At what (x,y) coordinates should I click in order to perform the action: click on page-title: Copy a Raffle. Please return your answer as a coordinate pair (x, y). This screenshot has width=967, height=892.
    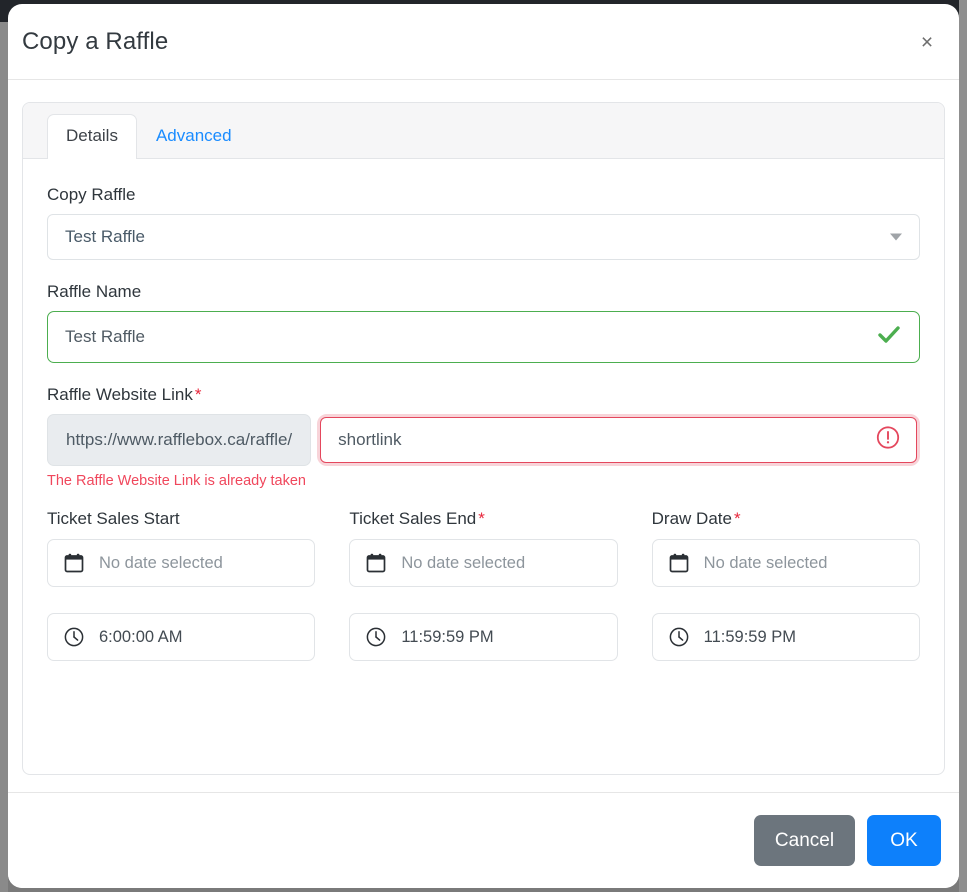
    Looking at the image, I should click on (95, 41).